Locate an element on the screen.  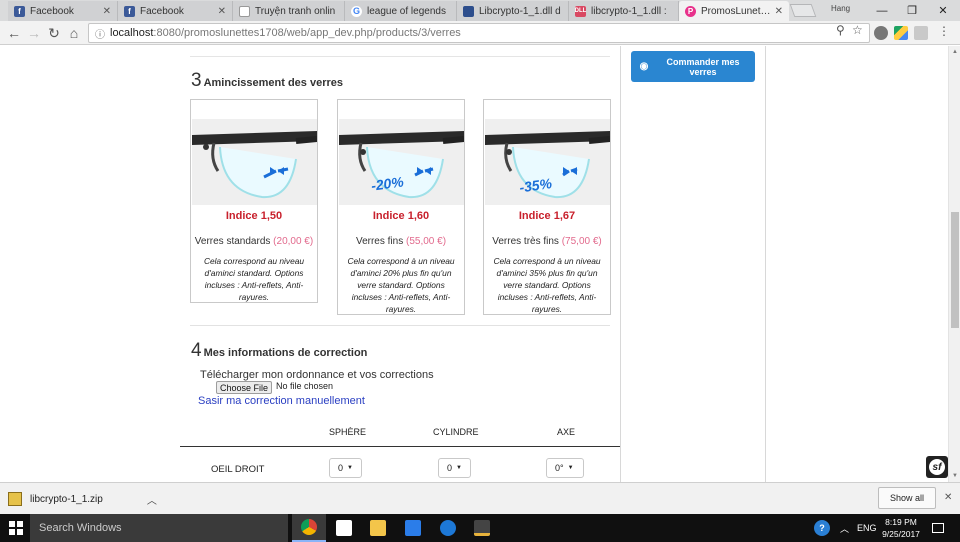
tab-title: libcrypto-1_1.dll : is located at coordinates (629, 11).